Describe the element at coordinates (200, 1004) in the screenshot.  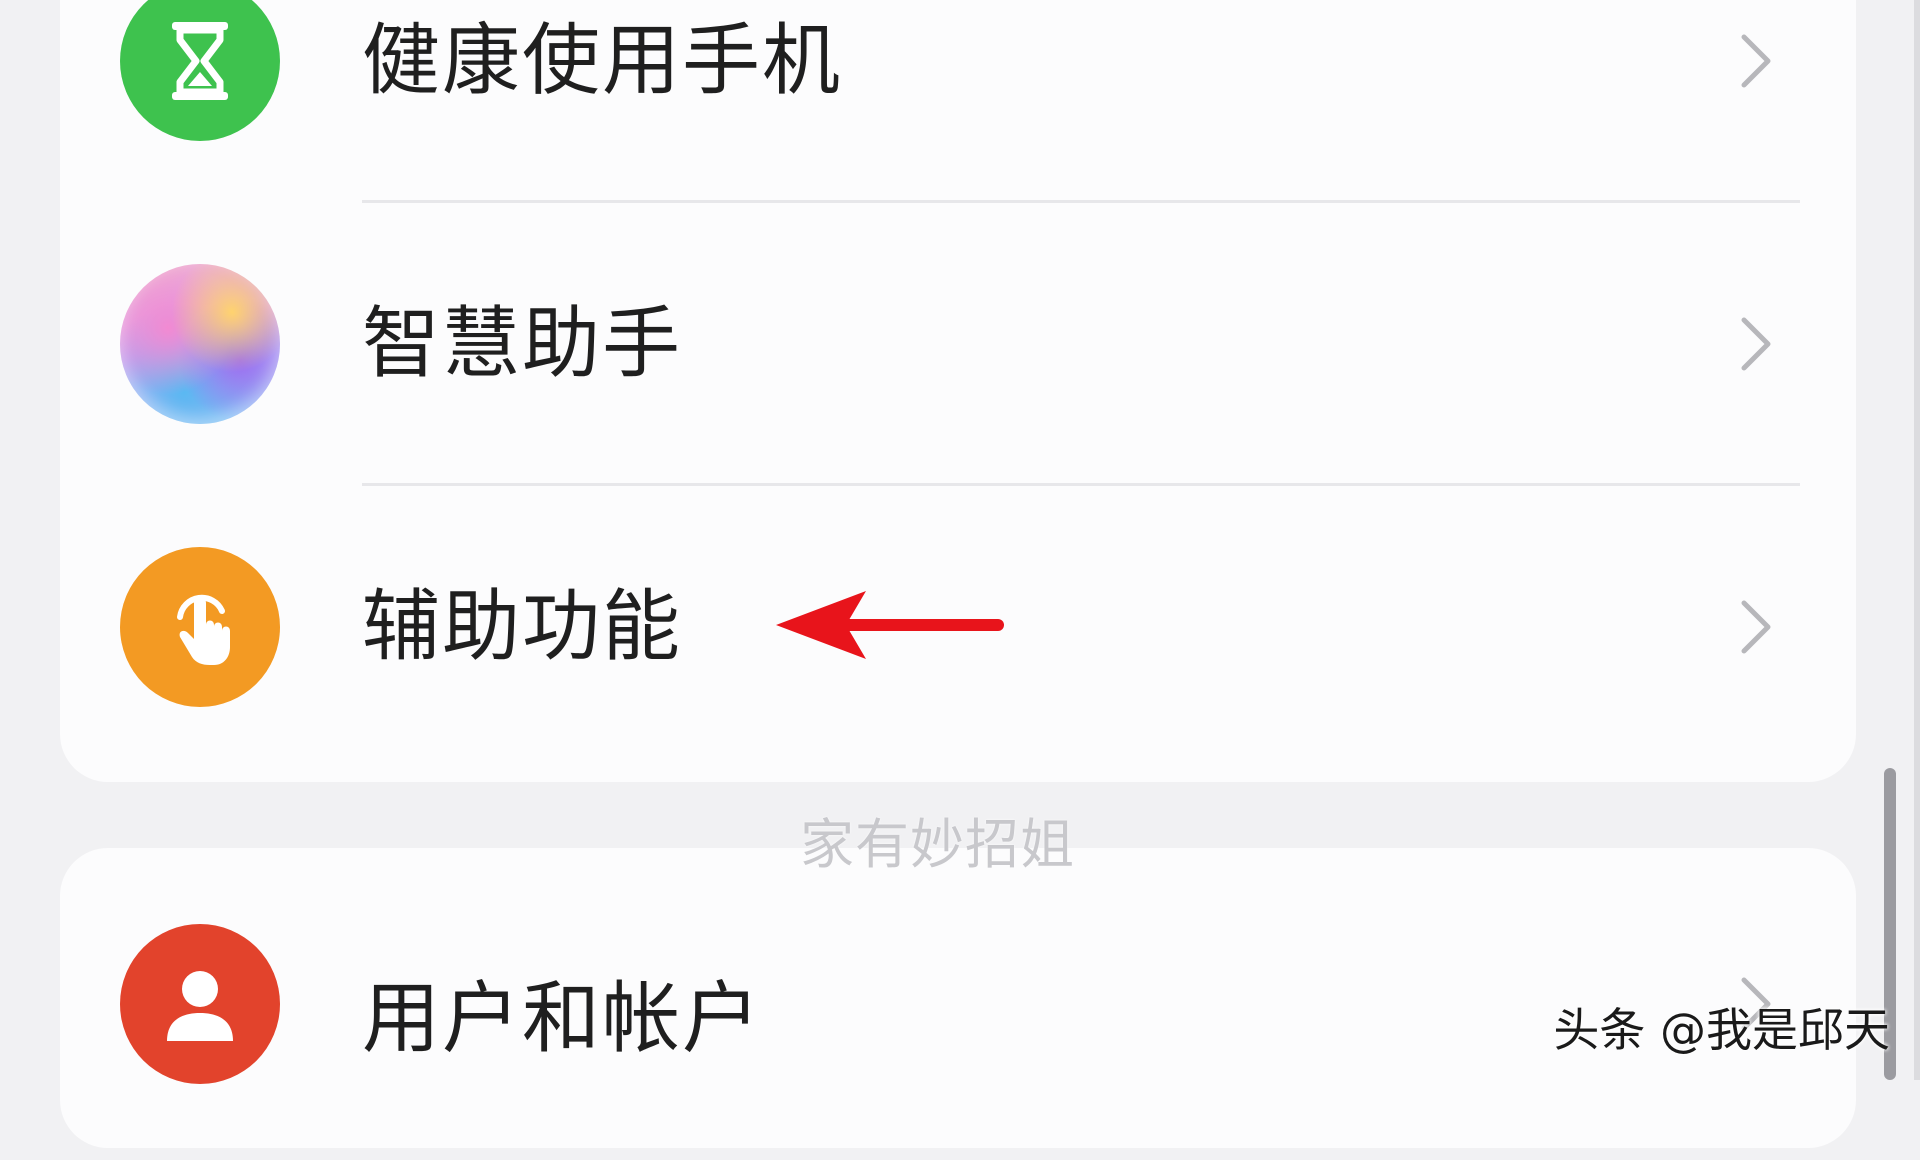
I see `user-icon` at that location.